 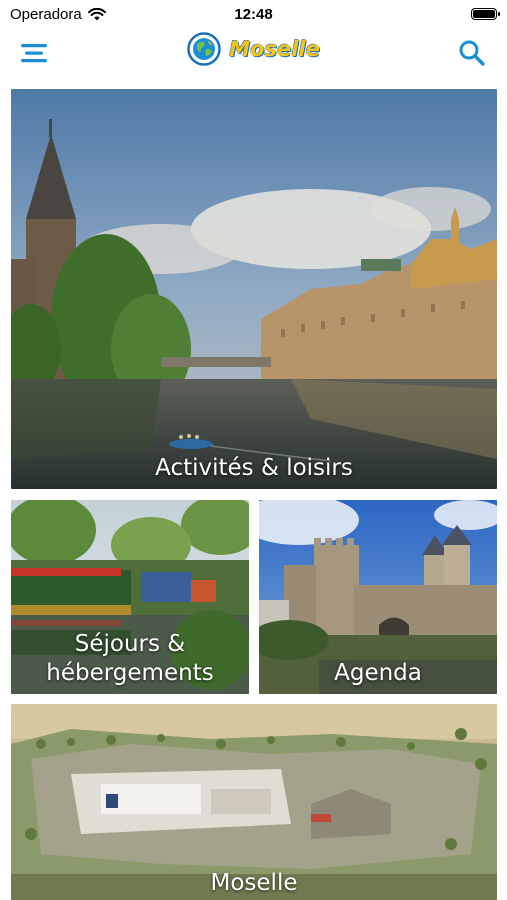 What do you see at coordinates (378, 673) in the screenshot?
I see `tile-label: Agenda` at bounding box center [378, 673].